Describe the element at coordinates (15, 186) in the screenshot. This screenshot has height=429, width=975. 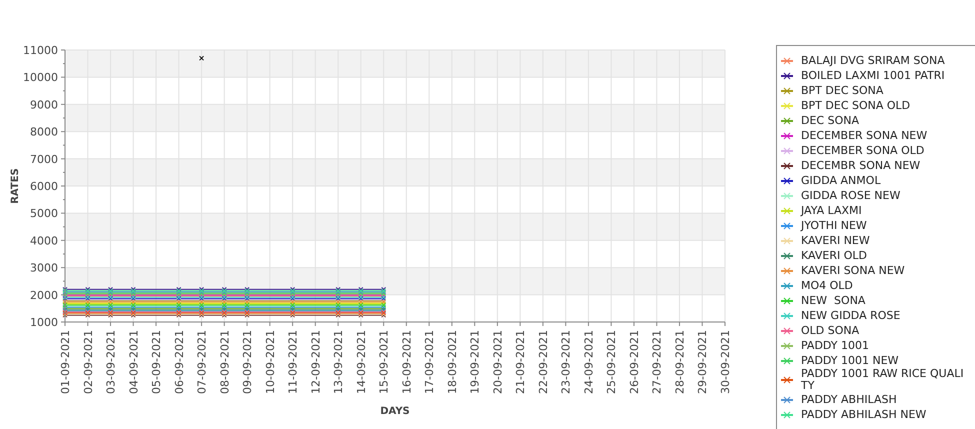
I see `axis-title: RATES` at that location.